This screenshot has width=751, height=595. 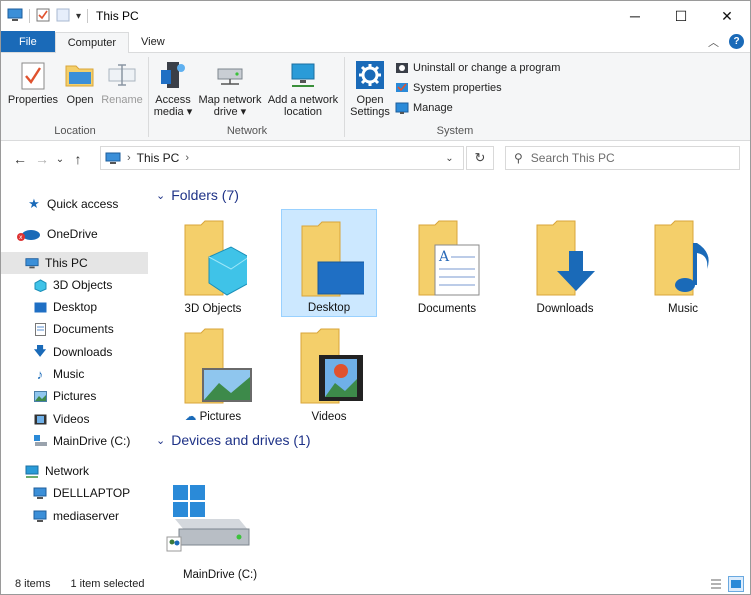 What do you see at coordinates (158, 158) in the screenshot?
I see `breadcrumb-this-pc: This PC` at bounding box center [158, 158].